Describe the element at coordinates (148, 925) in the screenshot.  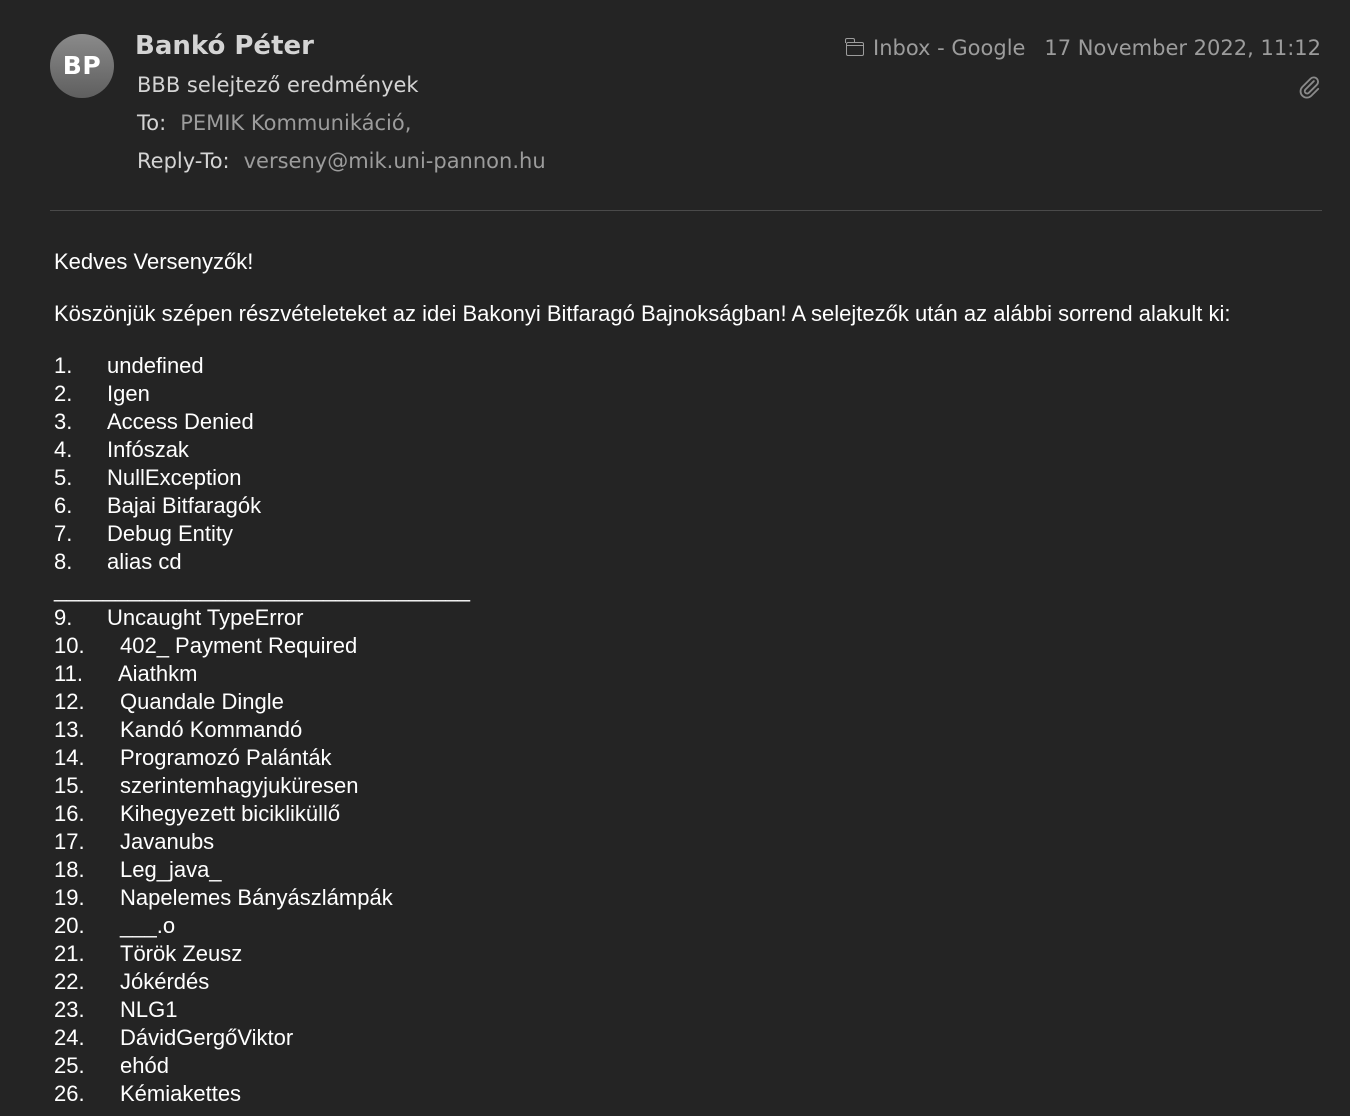
I see `team-name: ___.o` at that location.